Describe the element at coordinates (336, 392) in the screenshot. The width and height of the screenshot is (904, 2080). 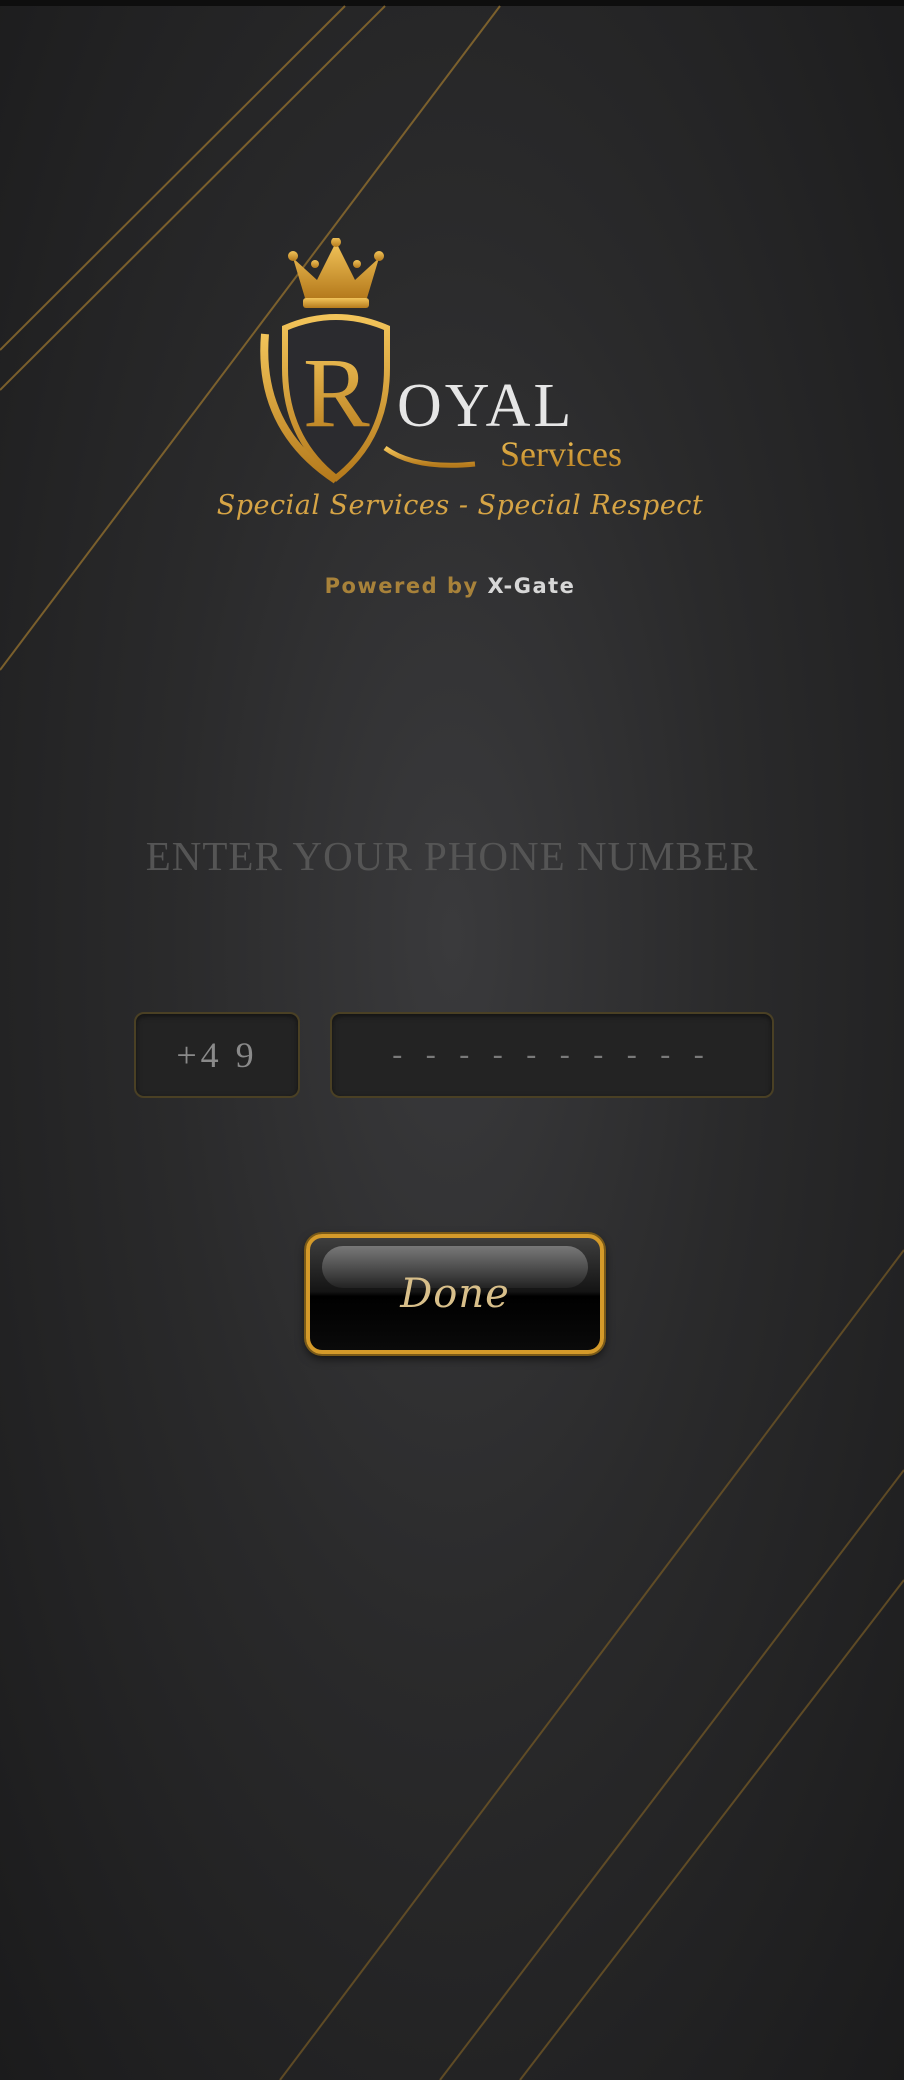
I see `logo-letter-r: R` at that location.